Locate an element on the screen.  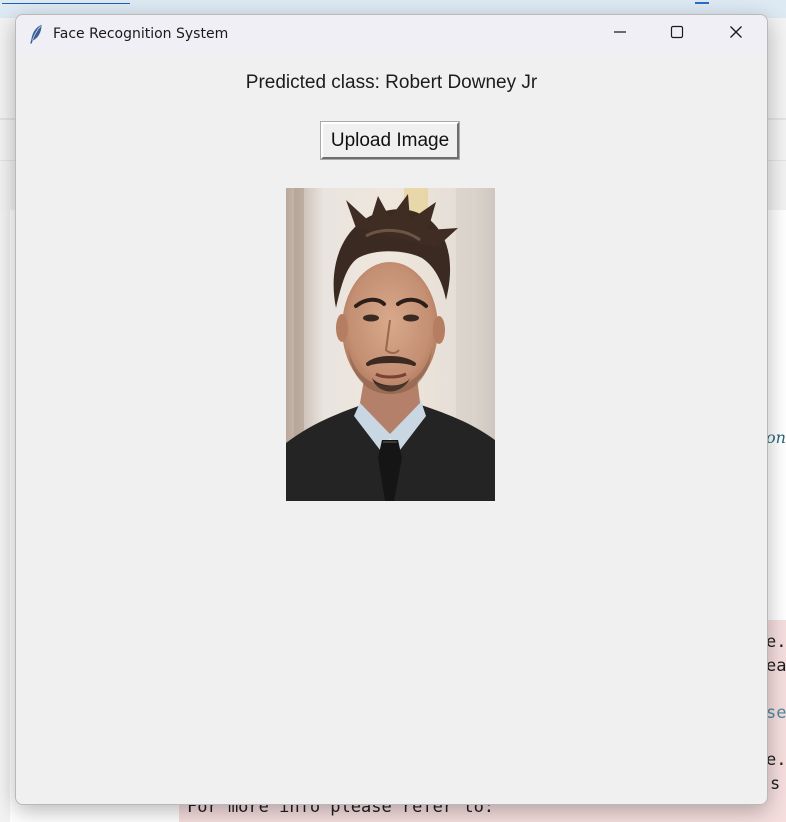
uploaded-face-photo is located at coordinates (390, 344).